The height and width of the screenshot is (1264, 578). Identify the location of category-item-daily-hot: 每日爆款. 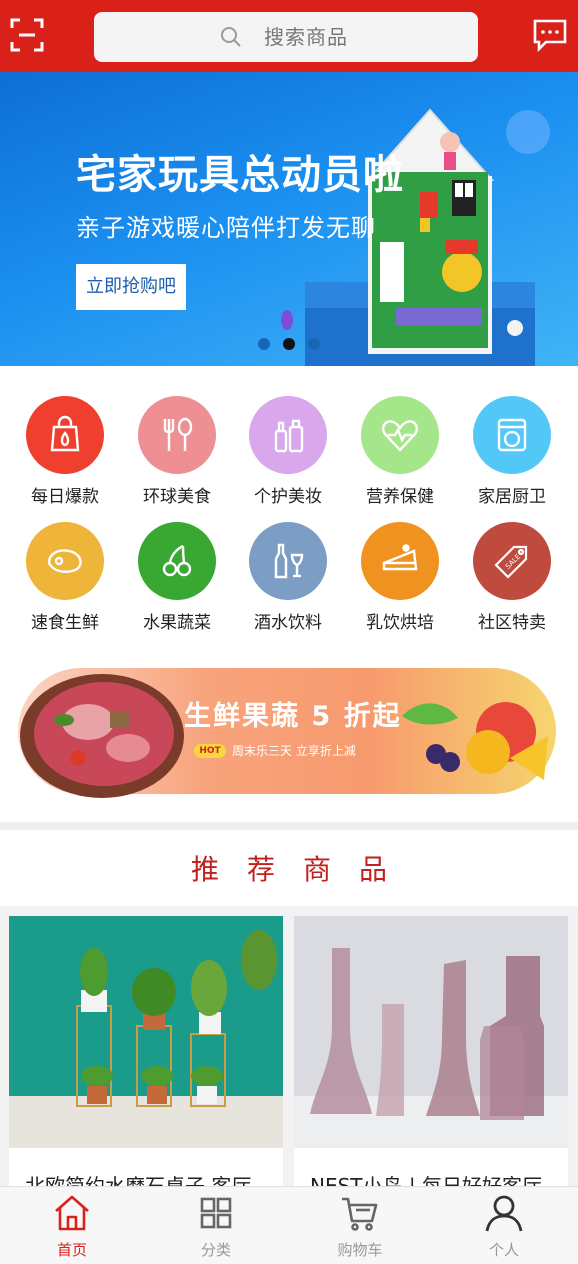
(64, 445).